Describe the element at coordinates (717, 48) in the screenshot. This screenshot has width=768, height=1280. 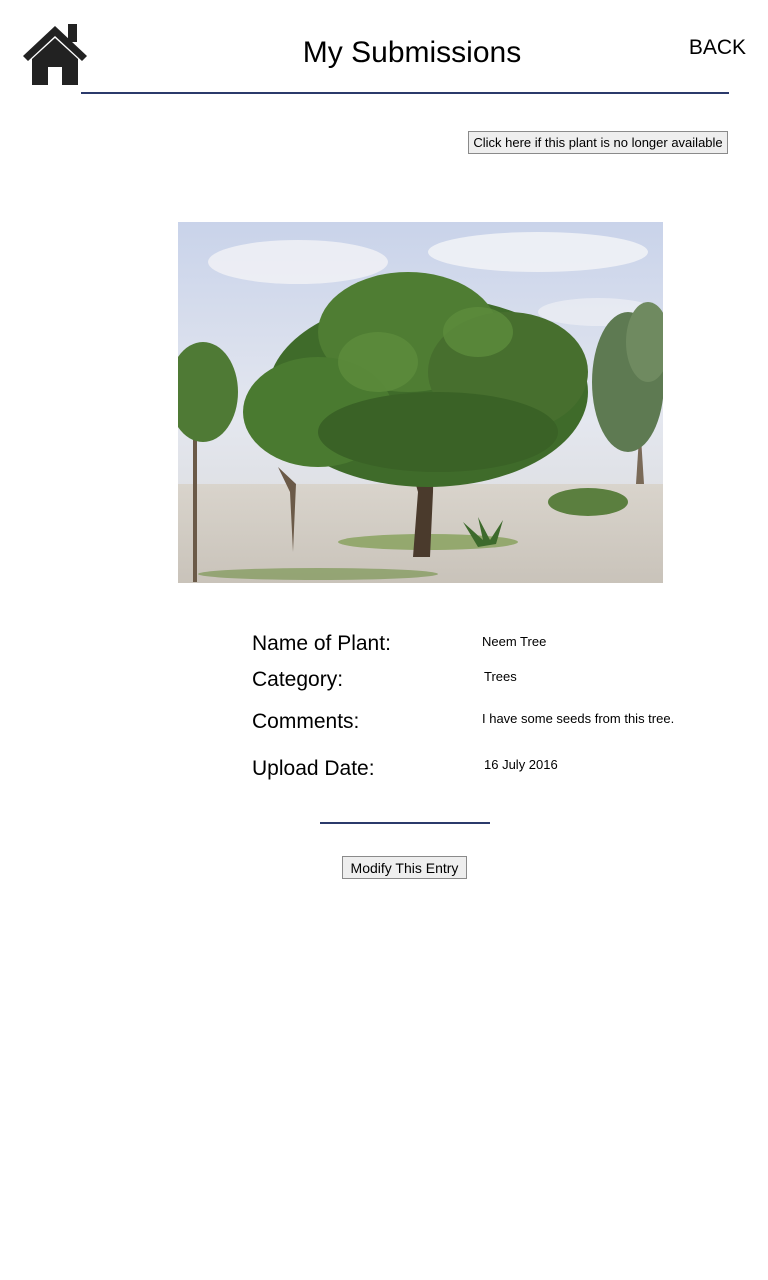
I see `back-link: BACK` at that location.